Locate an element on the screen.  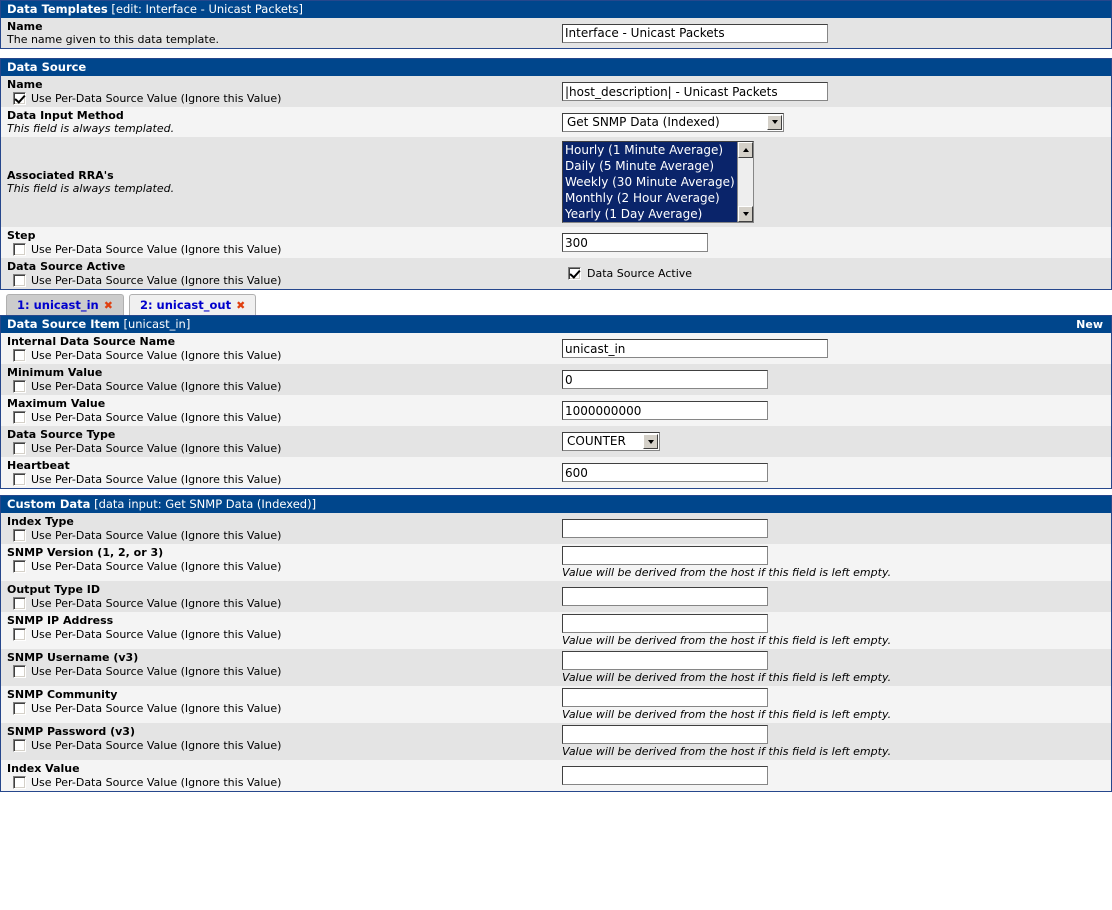
dsi-minimum-per-ds-checkbox is located at coordinates (19, 386).